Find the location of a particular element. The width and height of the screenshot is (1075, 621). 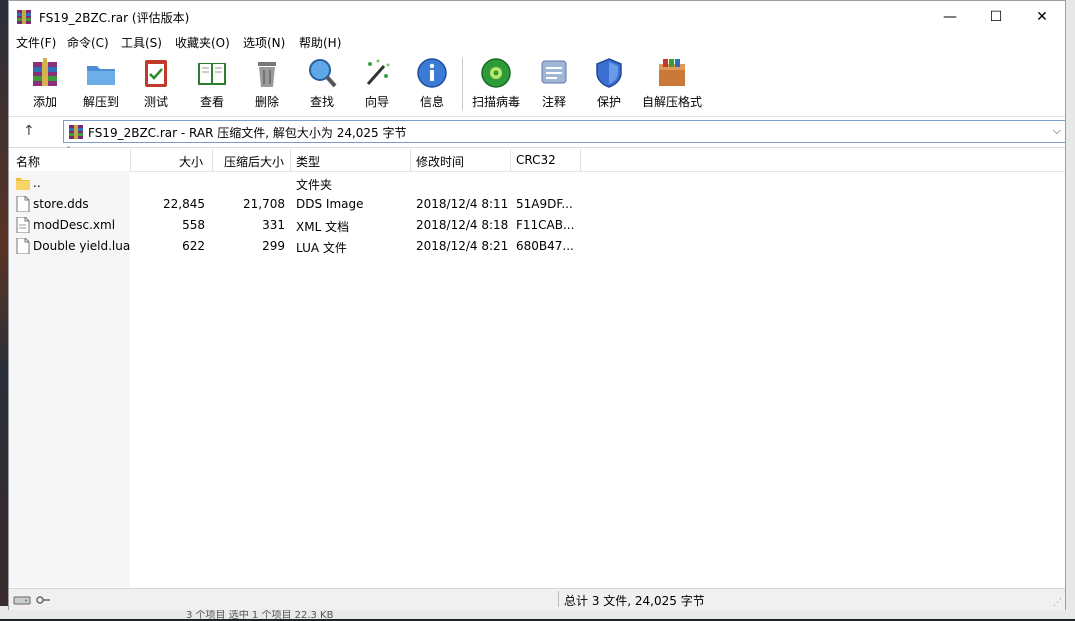

menu-tools: 工具(S) is located at coordinates (141, 42).